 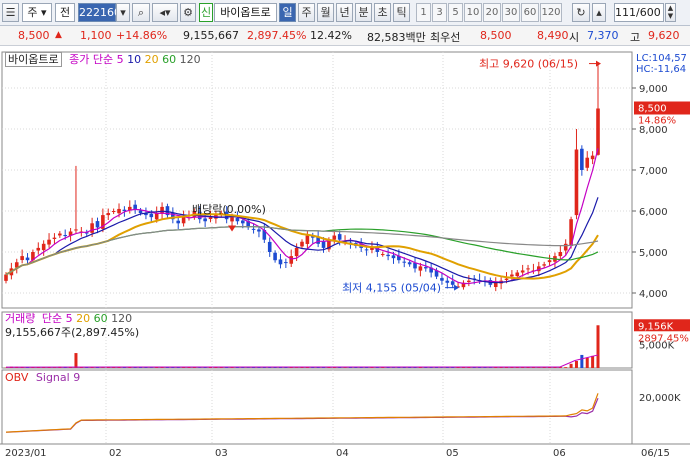 What do you see at coordinates (120, 59) in the screenshot?
I see `ma-period-5: 5` at bounding box center [120, 59].